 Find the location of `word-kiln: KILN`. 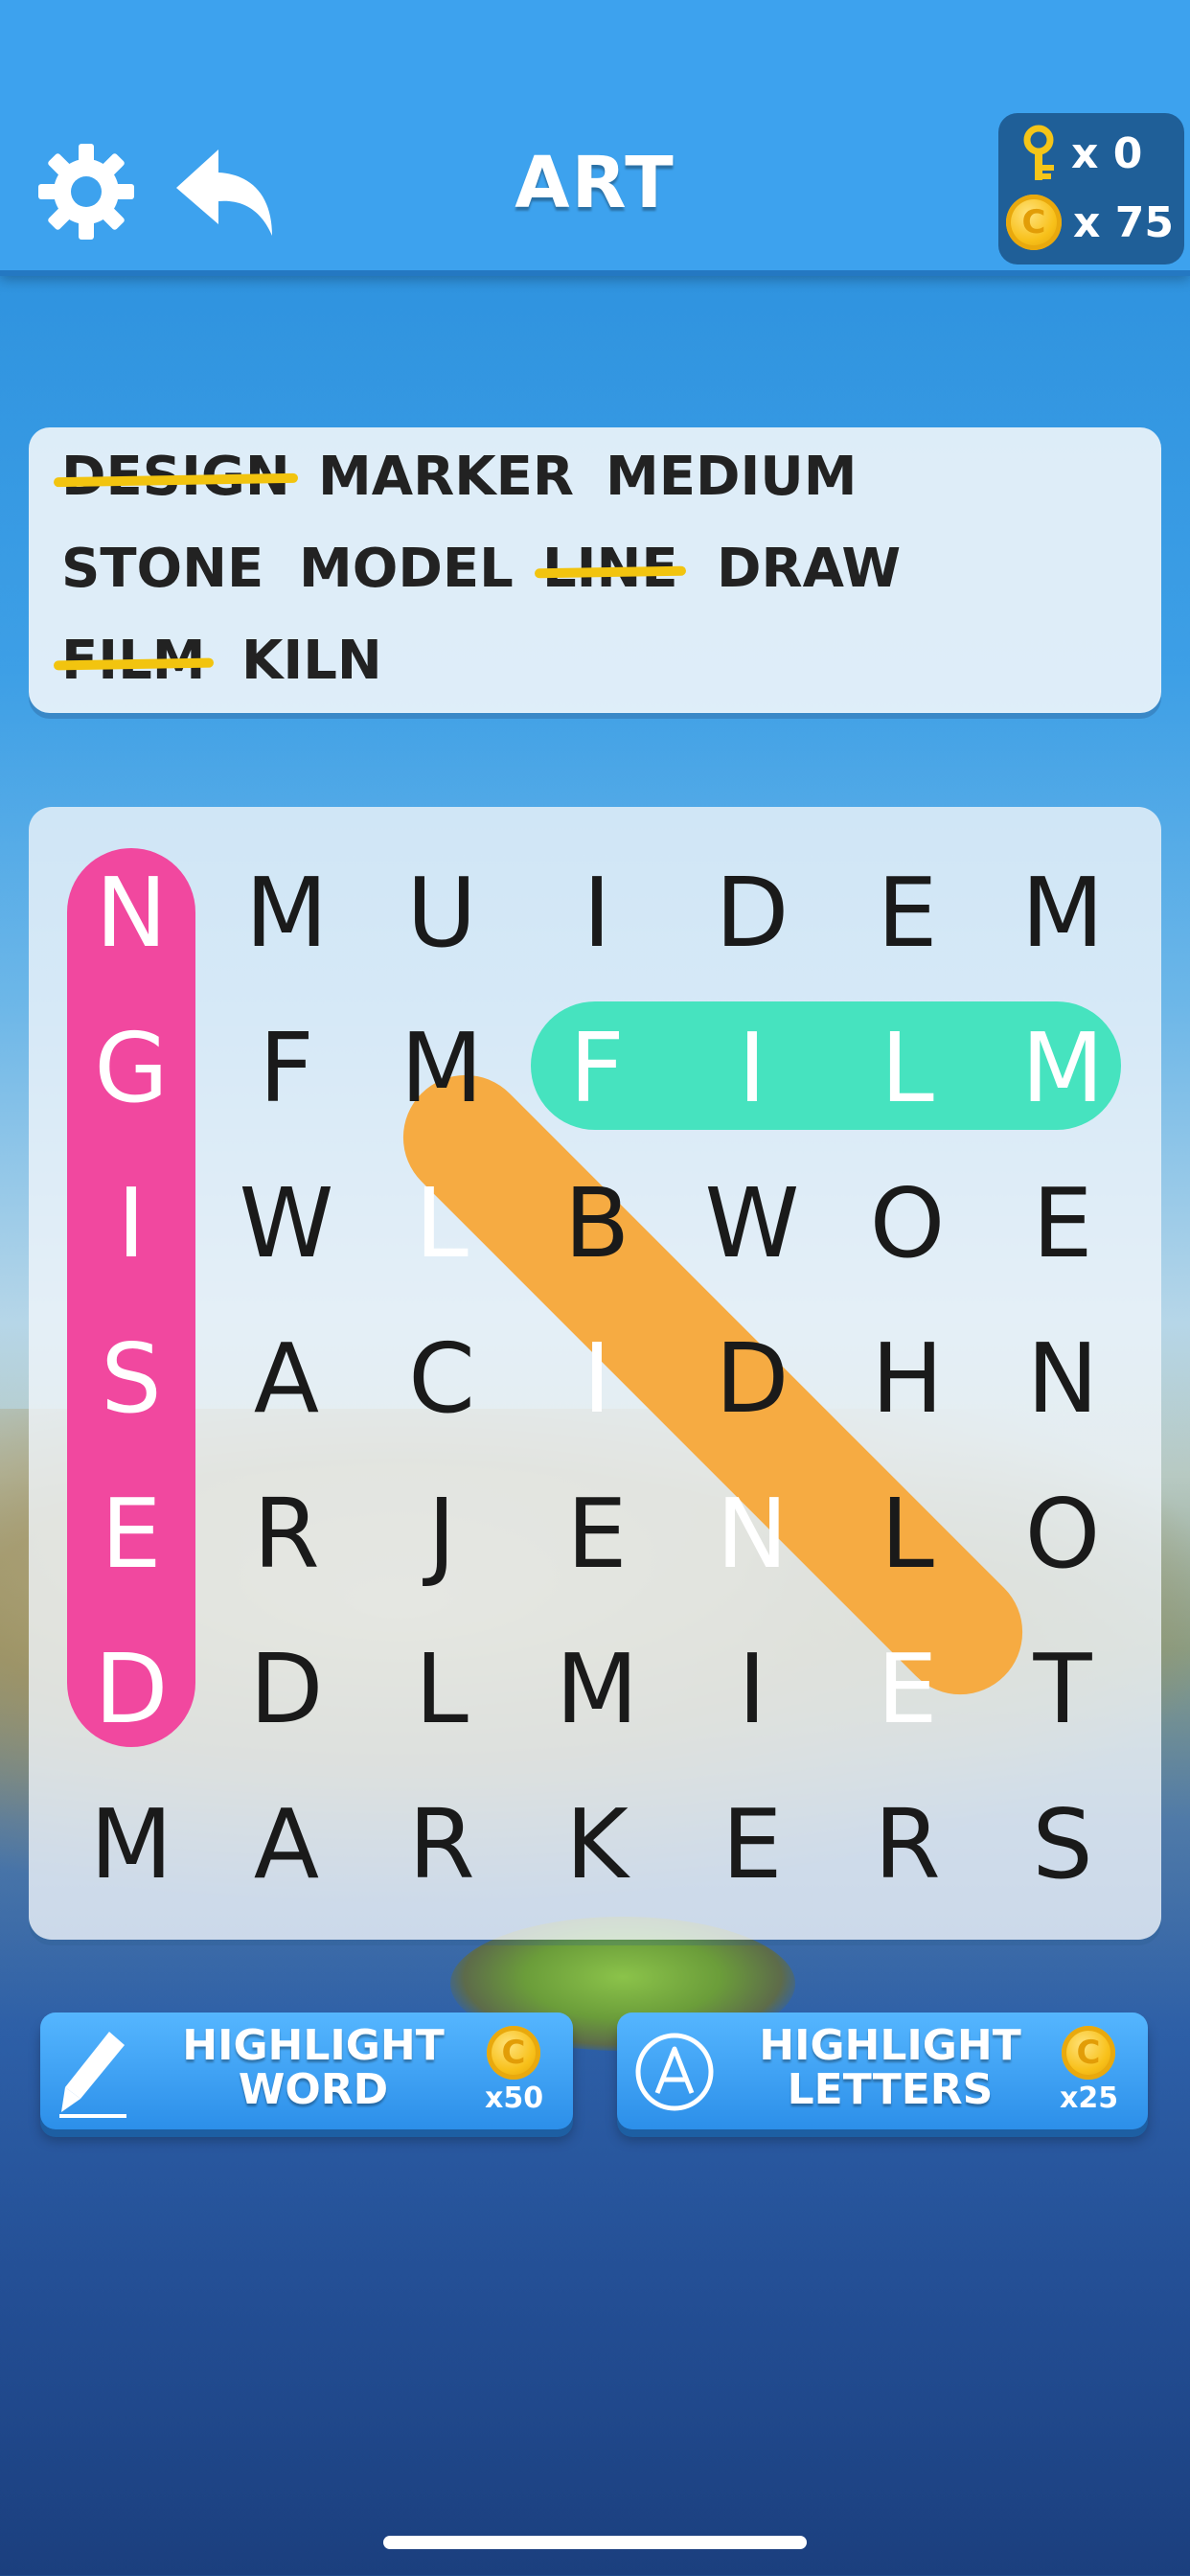

word-kiln: KILN is located at coordinates (311, 661).